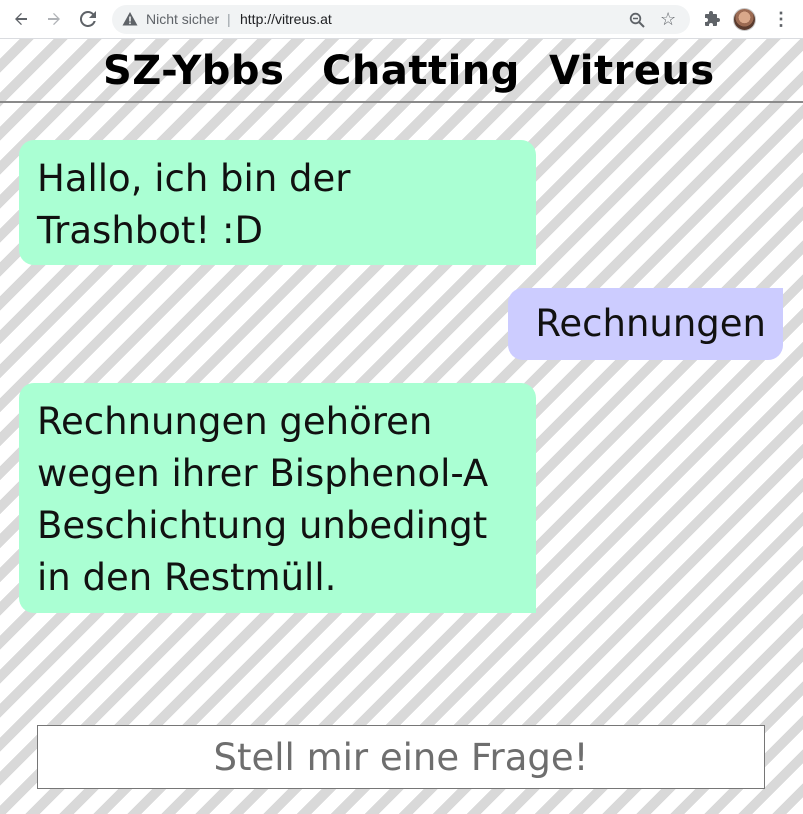  I want to click on warning-icon, so click(130, 19).